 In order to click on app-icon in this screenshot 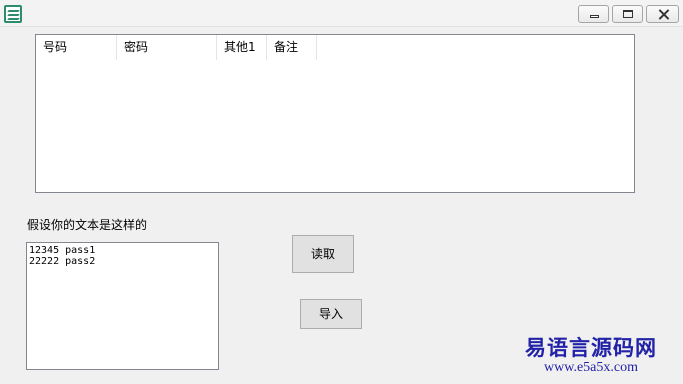, I will do `click(13, 14)`.